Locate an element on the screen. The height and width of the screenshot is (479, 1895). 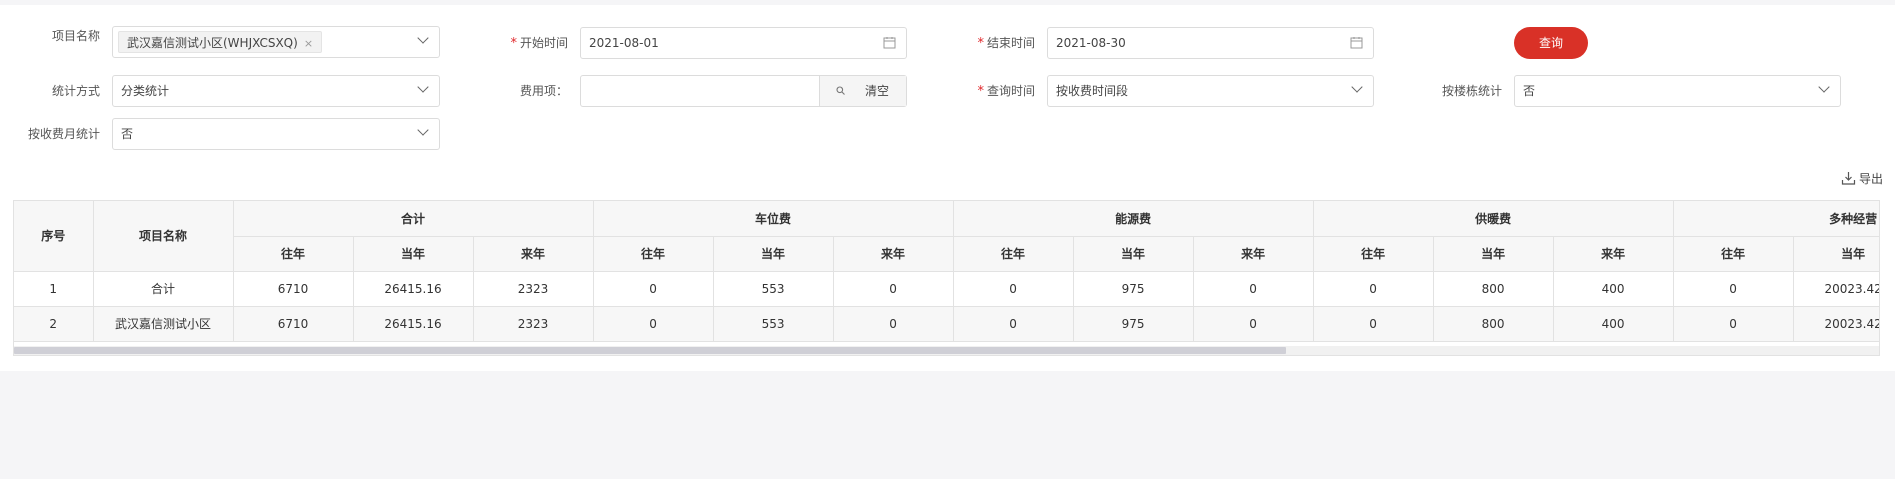
fee-search-clear-button: 清空 is located at coordinates (862, 91).